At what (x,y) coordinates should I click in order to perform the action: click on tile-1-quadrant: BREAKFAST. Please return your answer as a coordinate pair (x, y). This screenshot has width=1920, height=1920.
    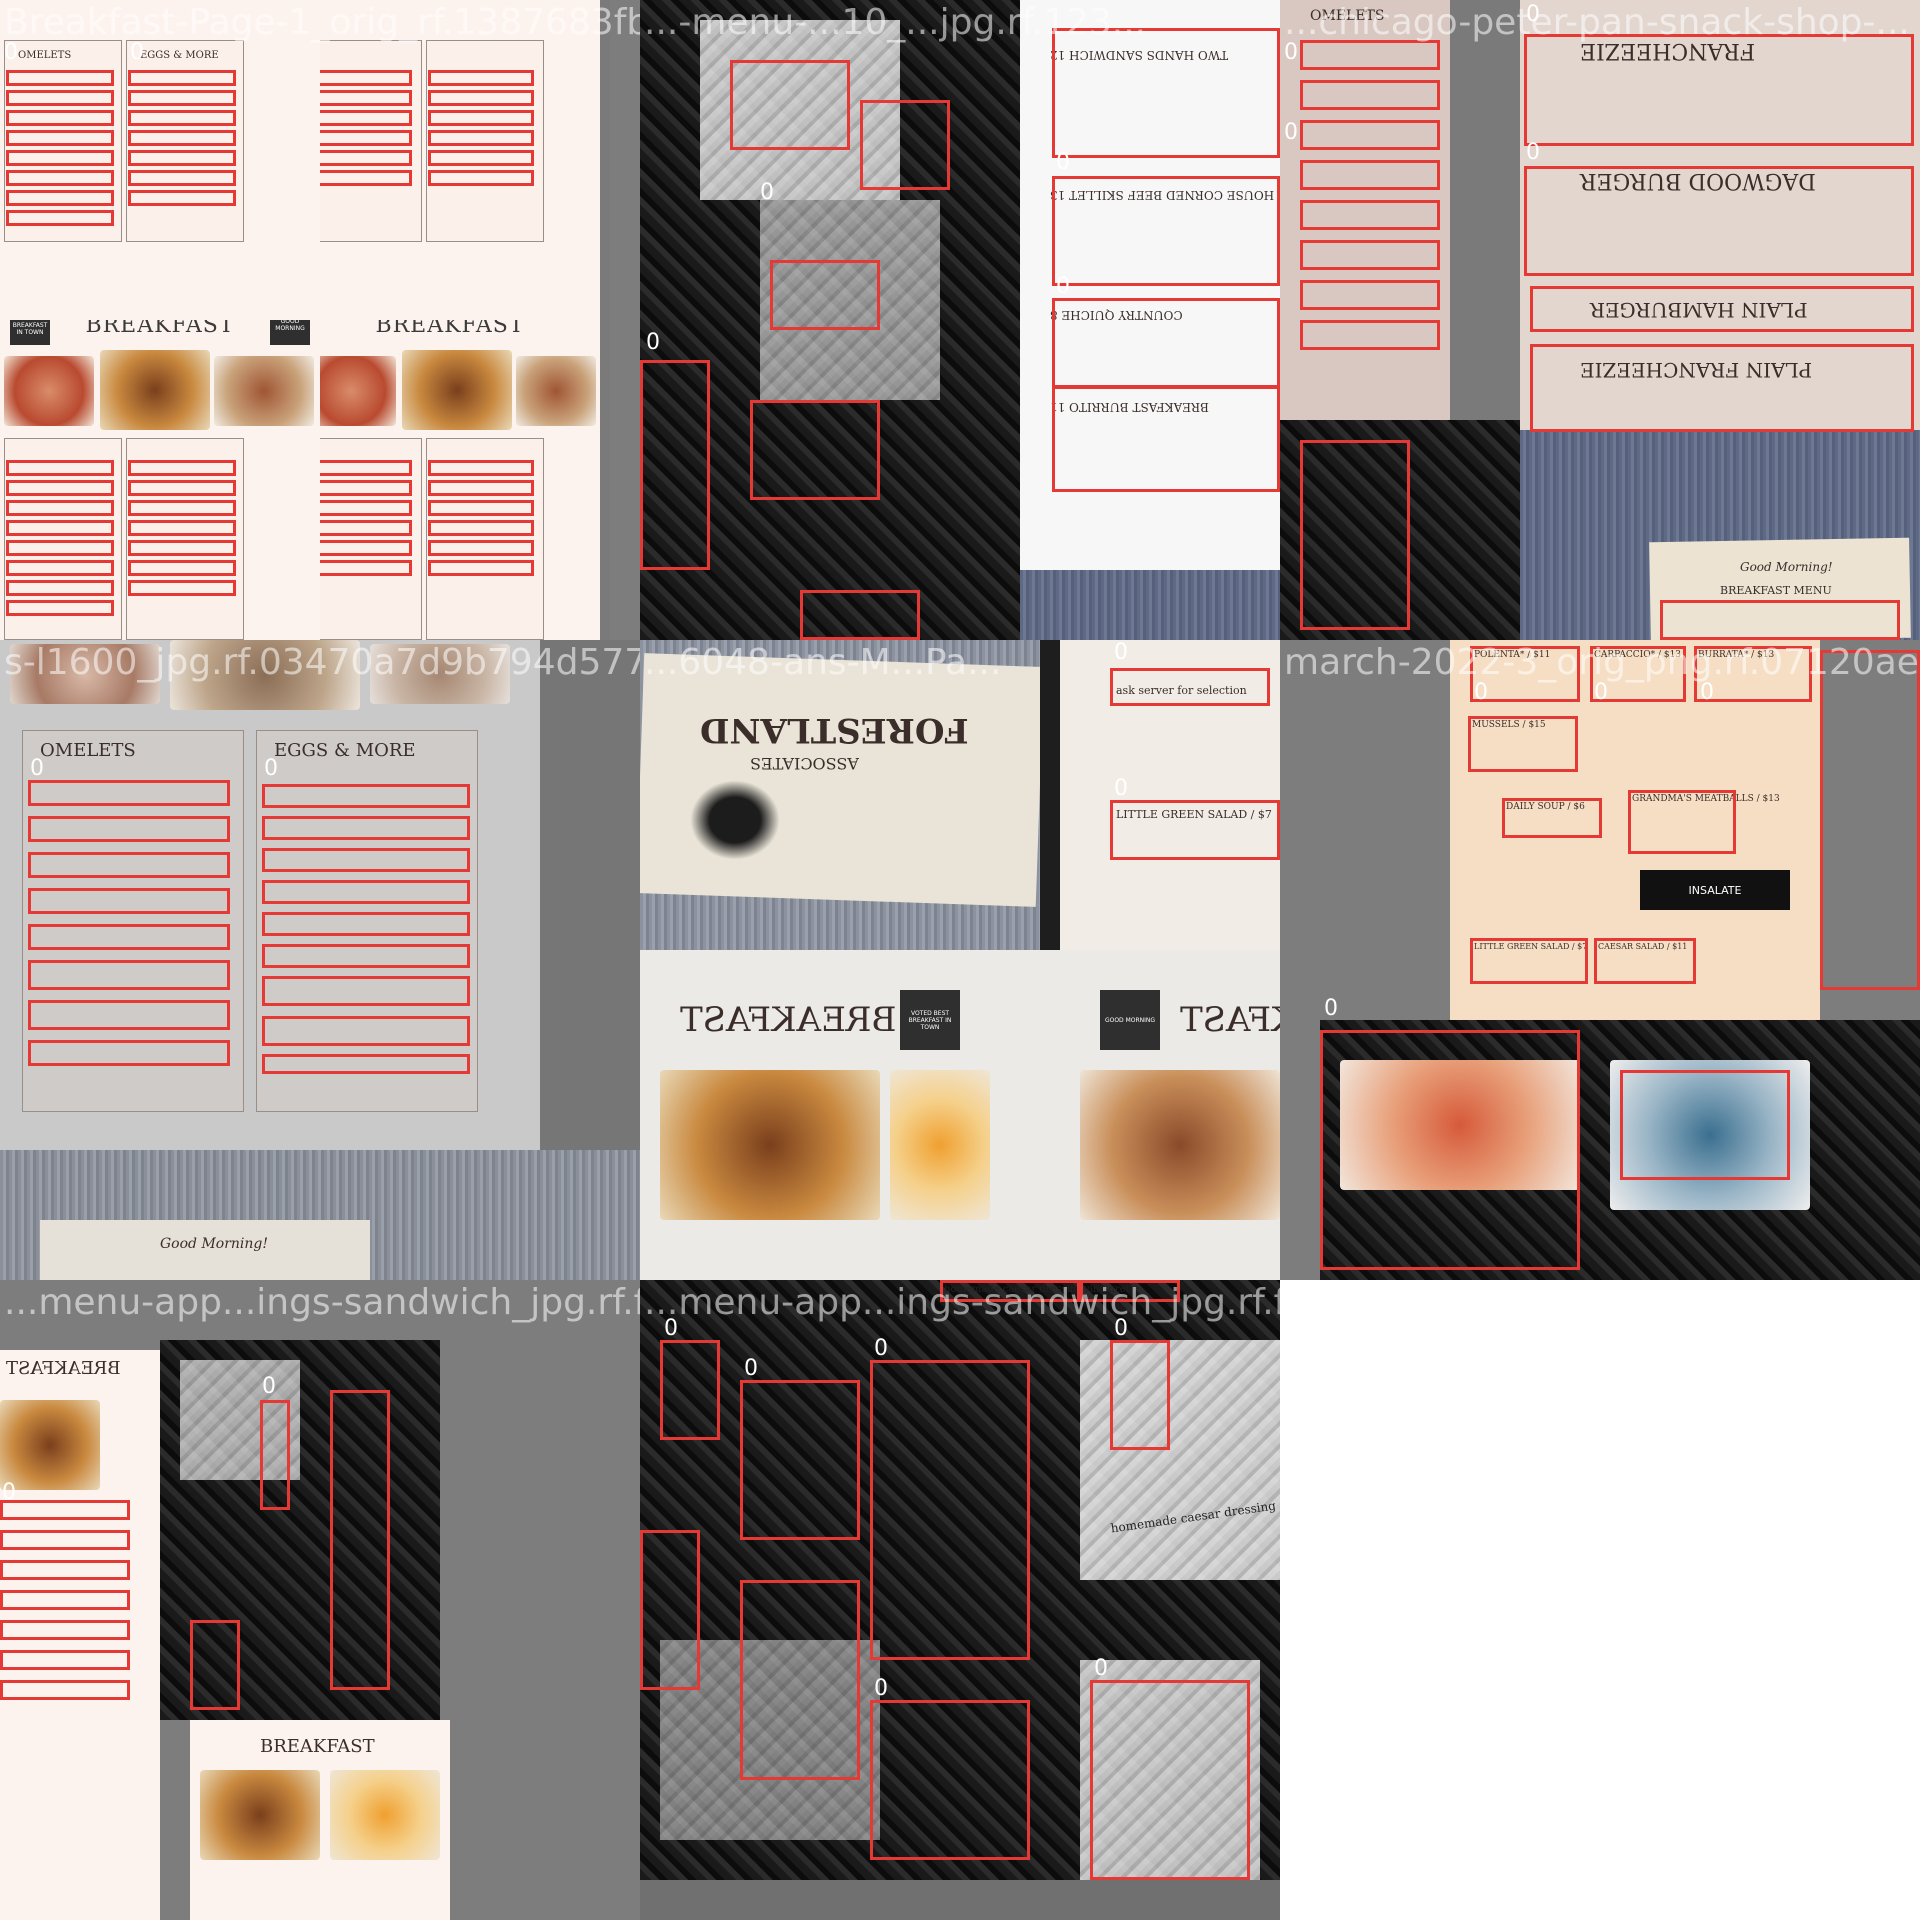
    Looking at the image, I should click on (480, 480).